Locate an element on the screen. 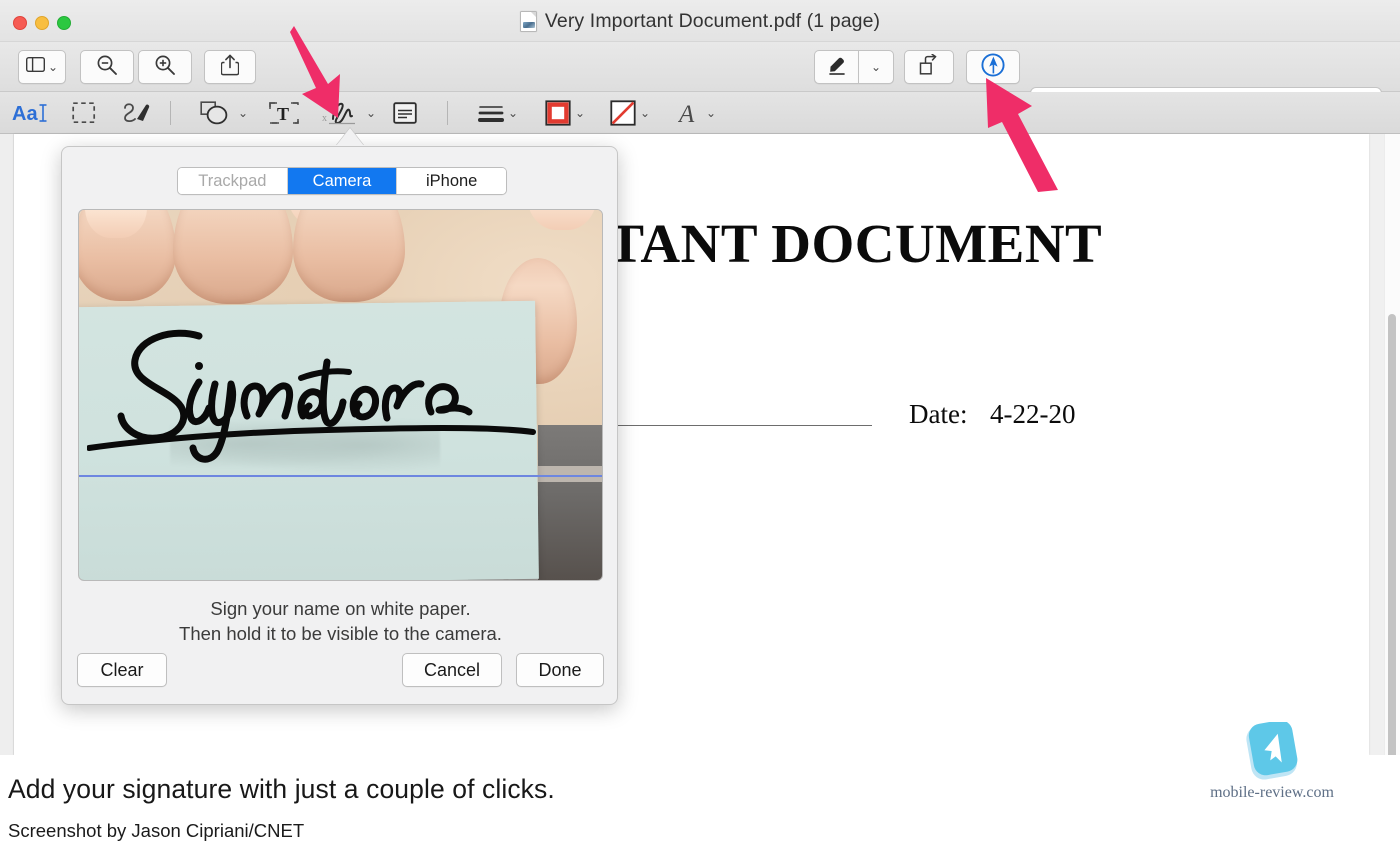 This screenshot has width=1400, height=849. tab-camera: Camera is located at coordinates (342, 181).